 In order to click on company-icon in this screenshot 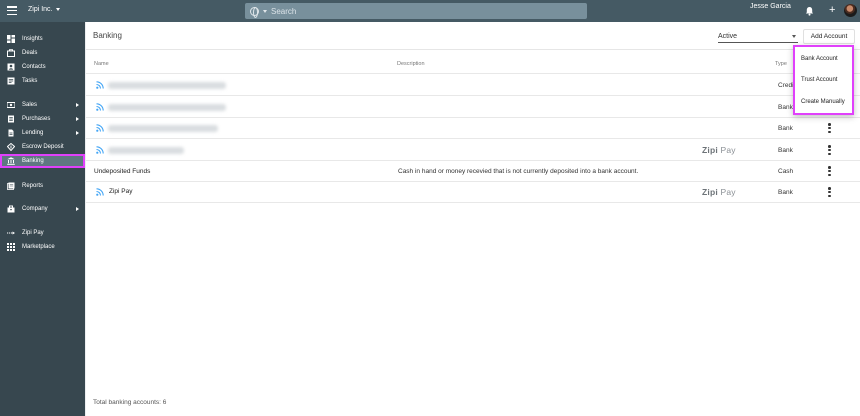, I will do `click(11, 209)`.